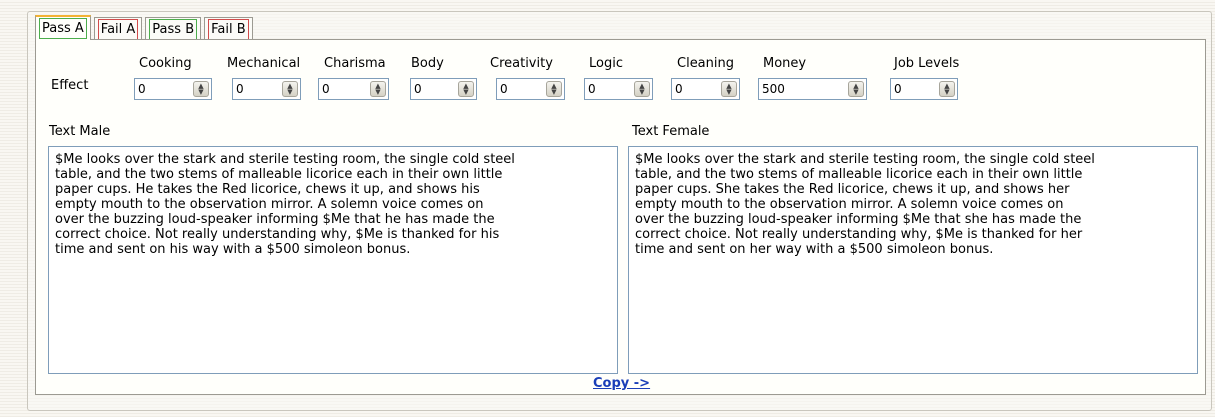 The height and width of the screenshot is (417, 1215). What do you see at coordinates (427, 63) in the screenshot?
I see `body-label: Body` at bounding box center [427, 63].